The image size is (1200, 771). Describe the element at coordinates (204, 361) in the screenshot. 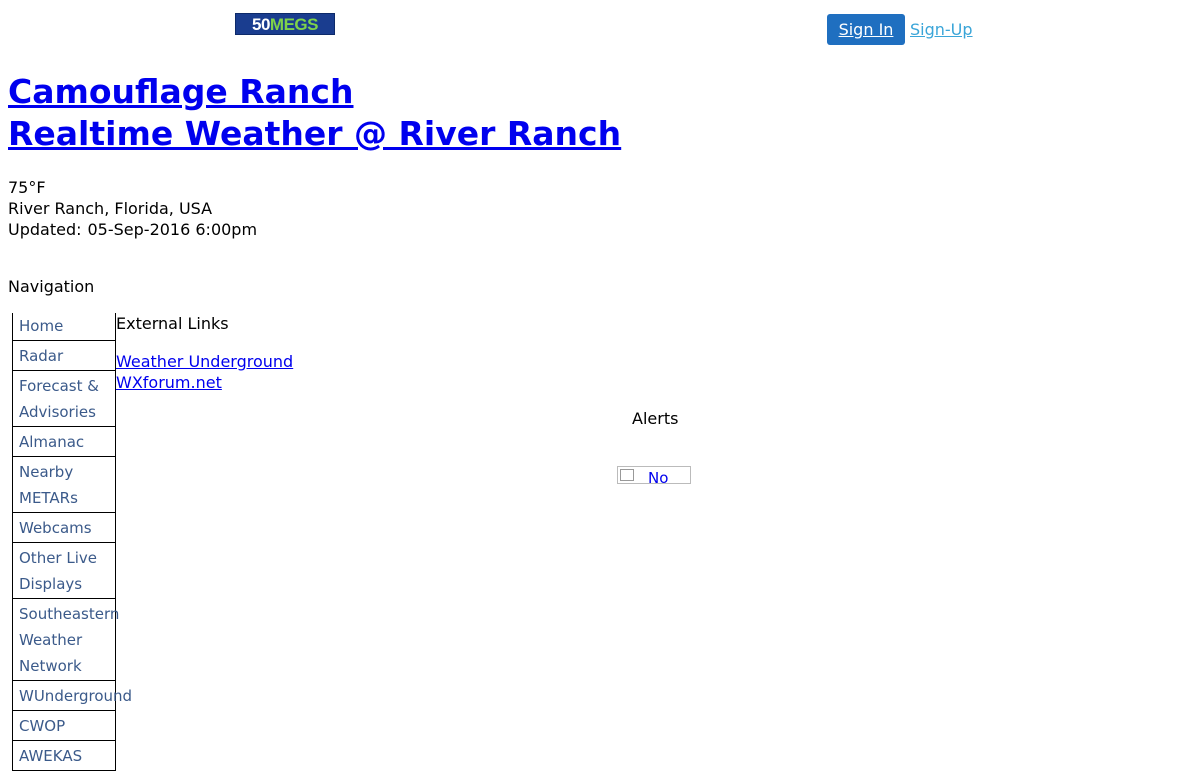

I see `link-weather-underground: Weather Underground` at that location.